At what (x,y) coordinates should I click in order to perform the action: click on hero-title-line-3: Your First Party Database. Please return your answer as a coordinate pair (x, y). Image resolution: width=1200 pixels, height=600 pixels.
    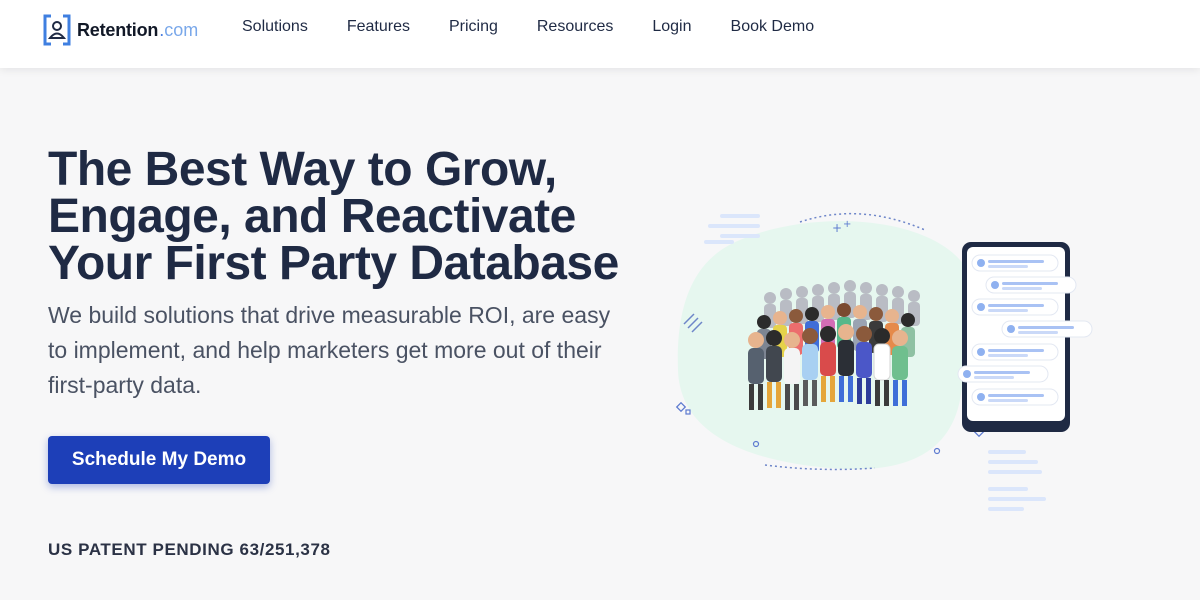
    Looking at the image, I should click on (333, 263).